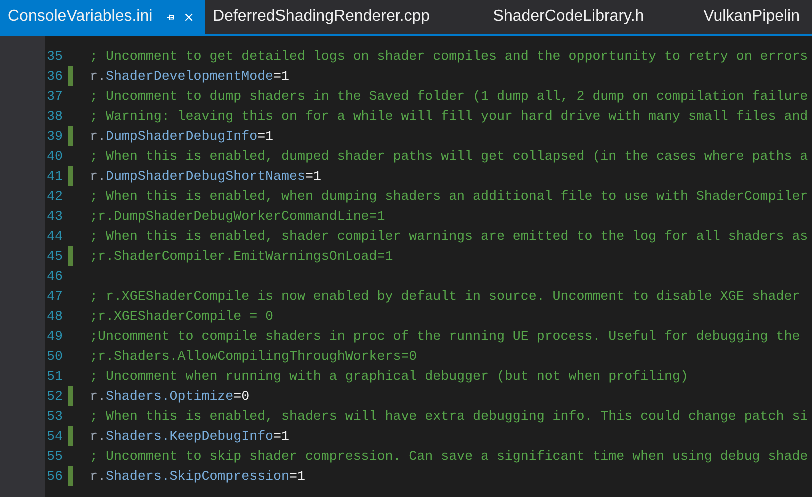  What do you see at coordinates (54, 396) in the screenshot?
I see `line-number: 52` at bounding box center [54, 396].